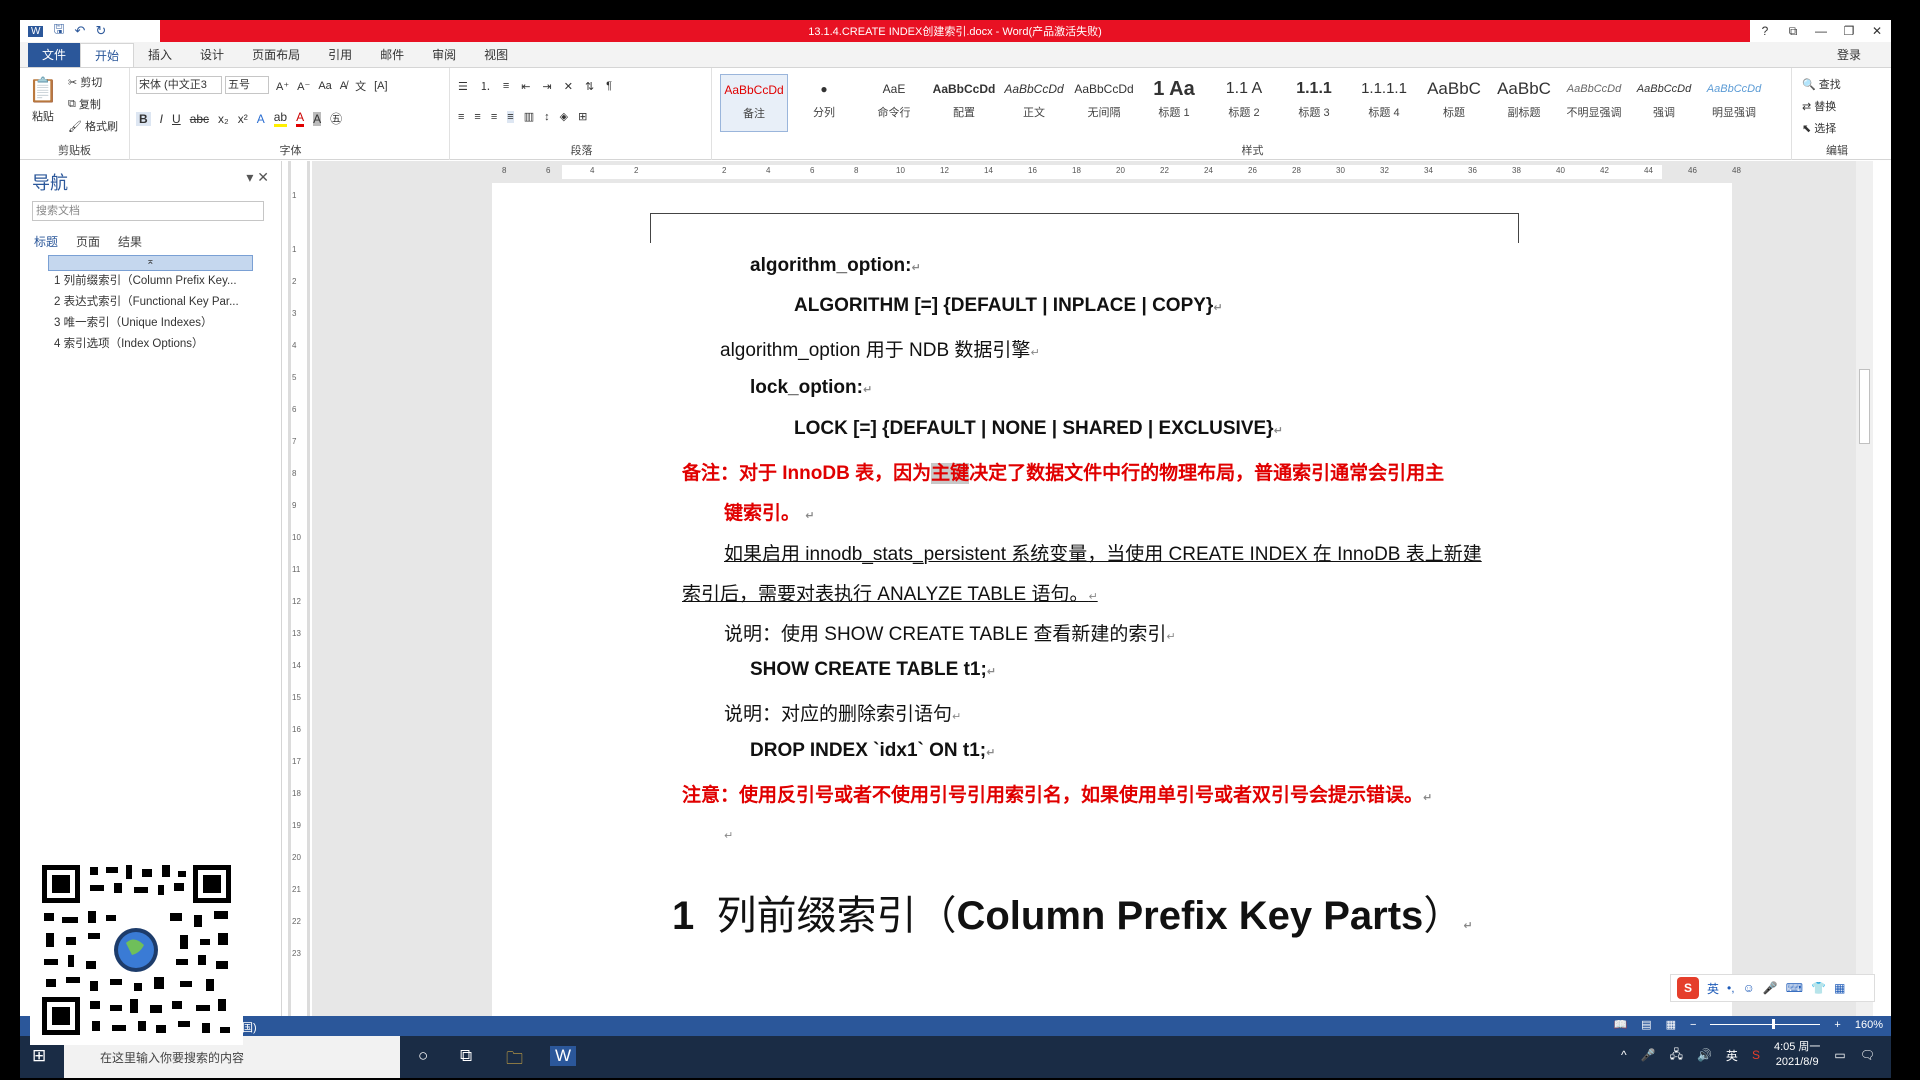  Describe the element at coordinates (568, 86) in the screenshot. I see `chinese-layout-icon: ✕` at that location.